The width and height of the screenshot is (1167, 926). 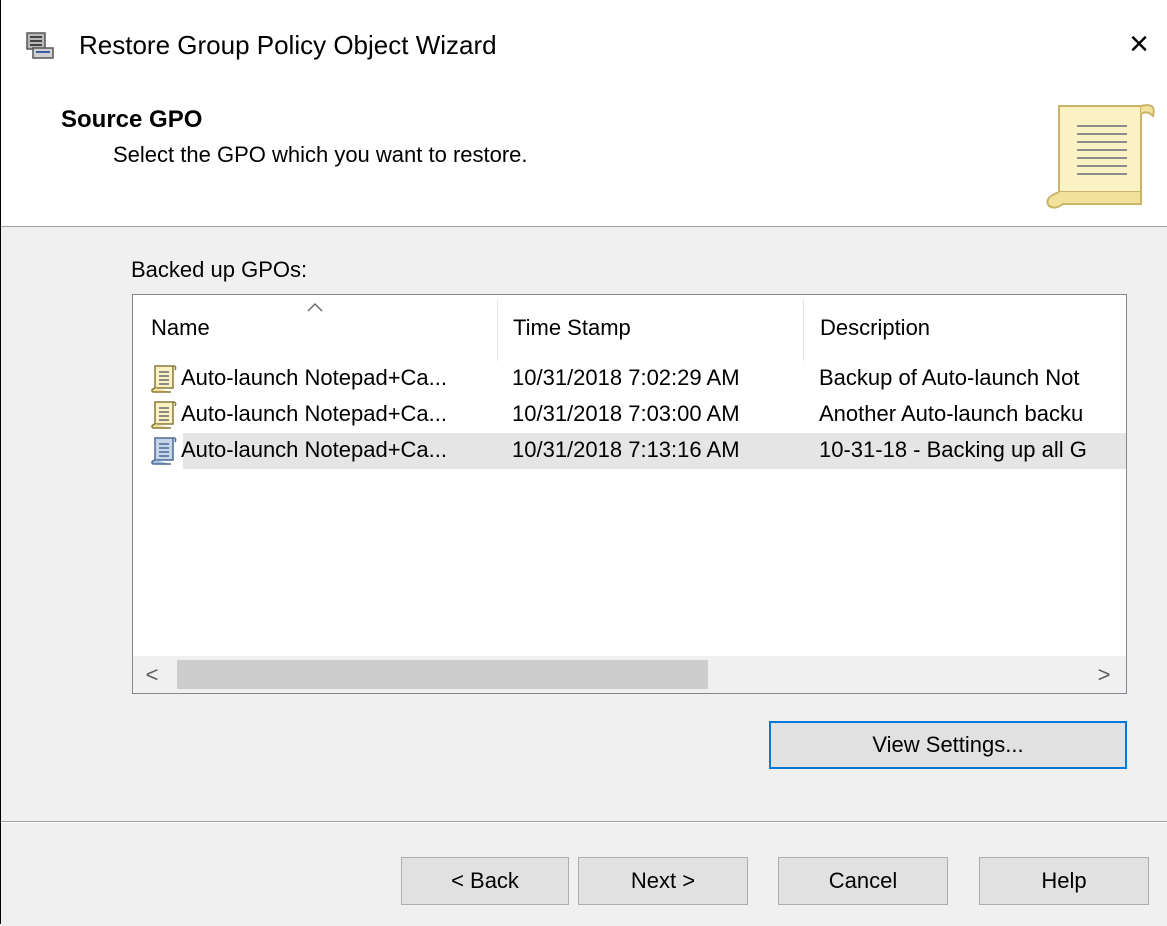 What do you see at coordinates (164, 451) in the screenshot?
I see `gpo-backup-selected-icon` at bounding box center [164, 451].